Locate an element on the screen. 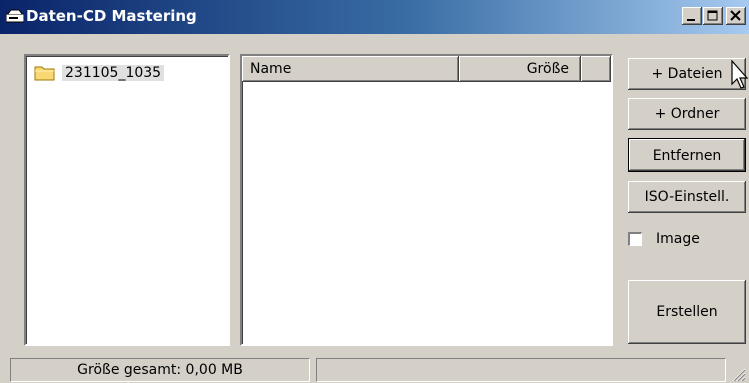 Image resolution: width=749 pixels, height=383 pixels. create-button: Erstellen is located at coordinates (687, 312).